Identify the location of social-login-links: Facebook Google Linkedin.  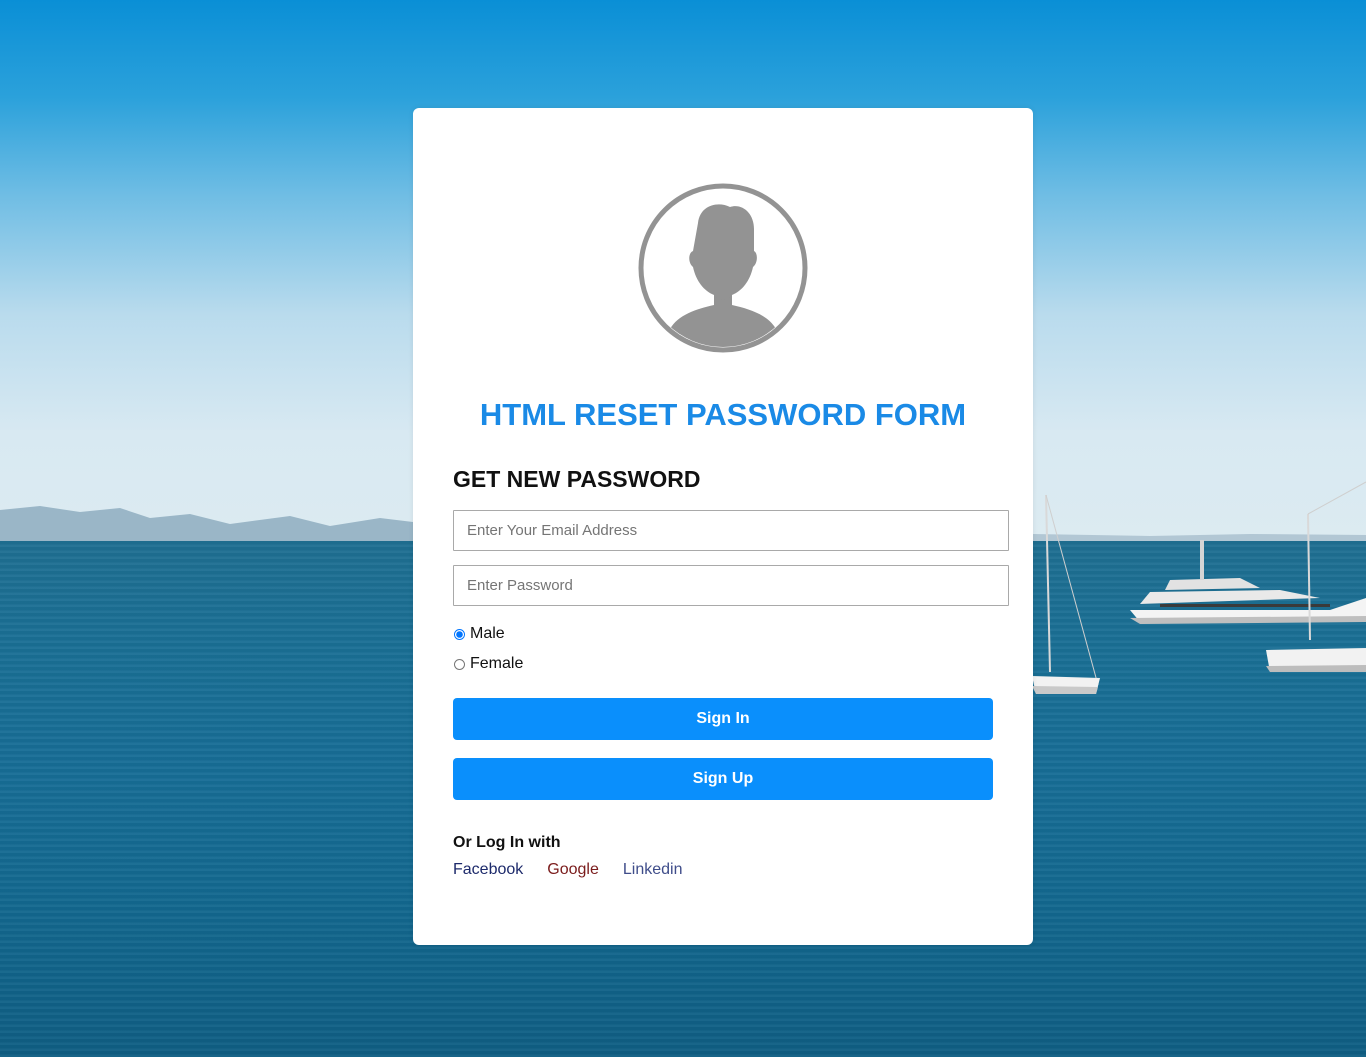
(579, 870).